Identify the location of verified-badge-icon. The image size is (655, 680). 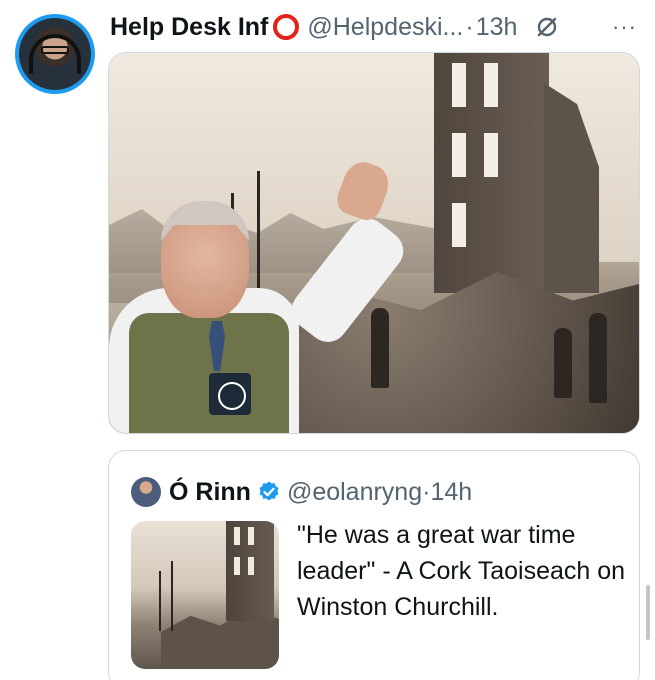
(269, 491).